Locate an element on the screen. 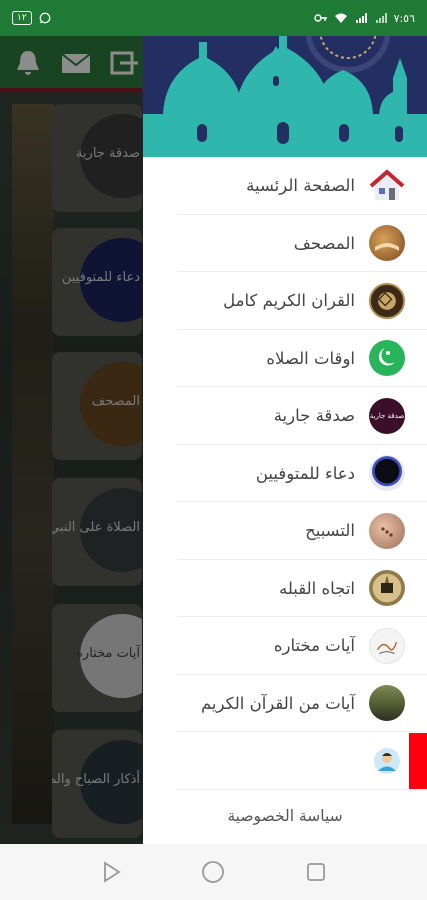 The width and height of the screenshot is (427, 900). menu-label: صدقة جارية is located at coordinates (314, 416).